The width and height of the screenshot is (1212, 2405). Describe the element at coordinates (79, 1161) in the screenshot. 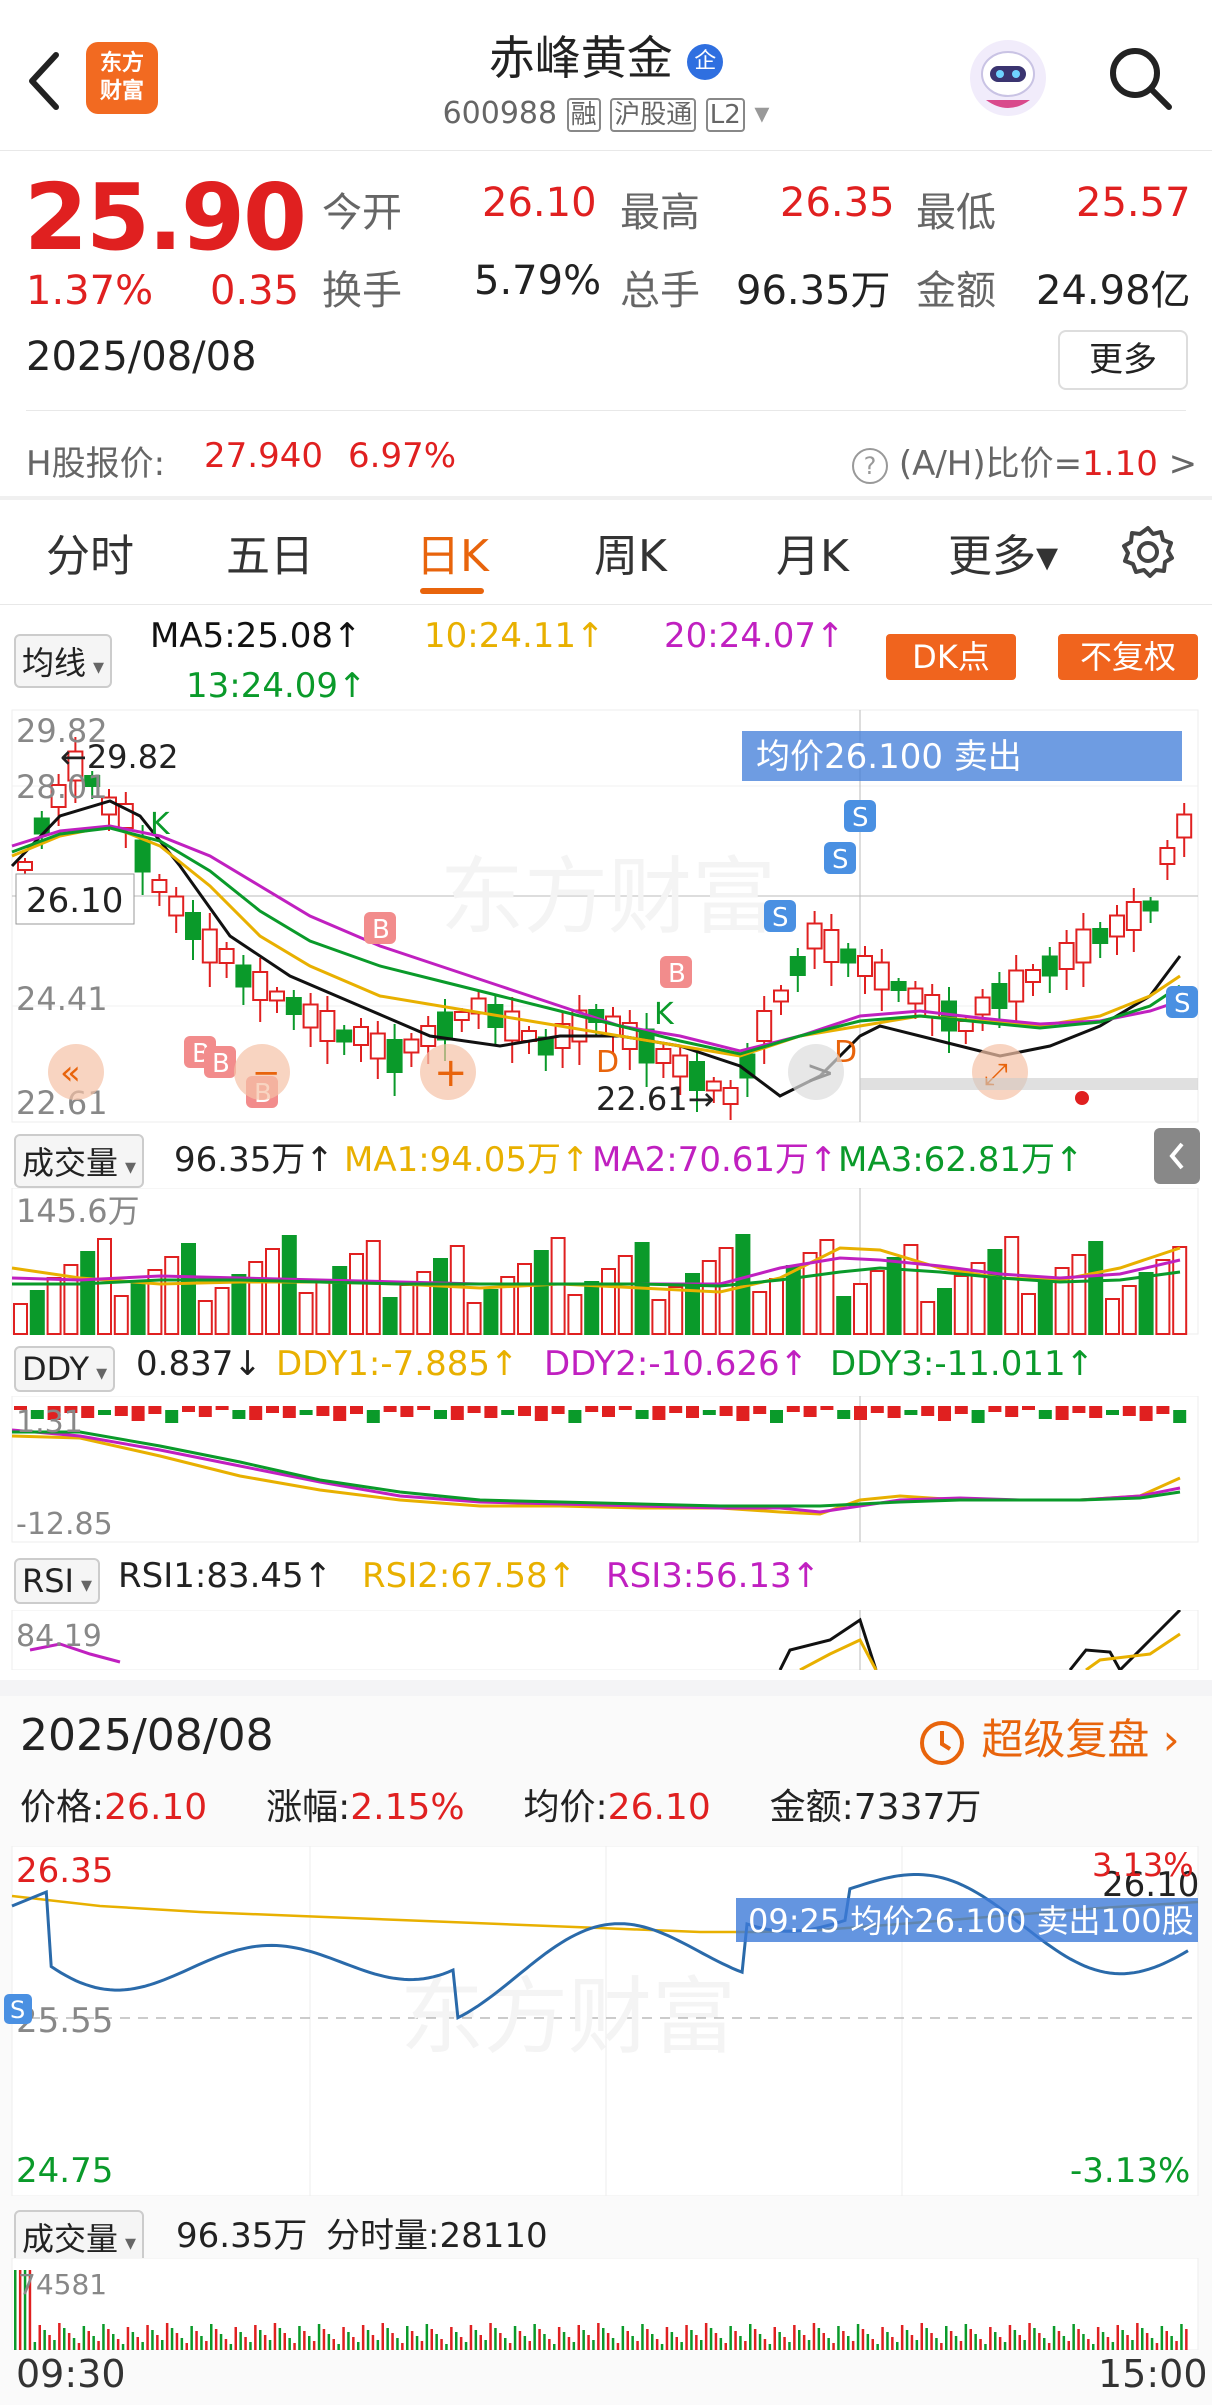

I see `volume-selector: 成交量 ▾` at that location.